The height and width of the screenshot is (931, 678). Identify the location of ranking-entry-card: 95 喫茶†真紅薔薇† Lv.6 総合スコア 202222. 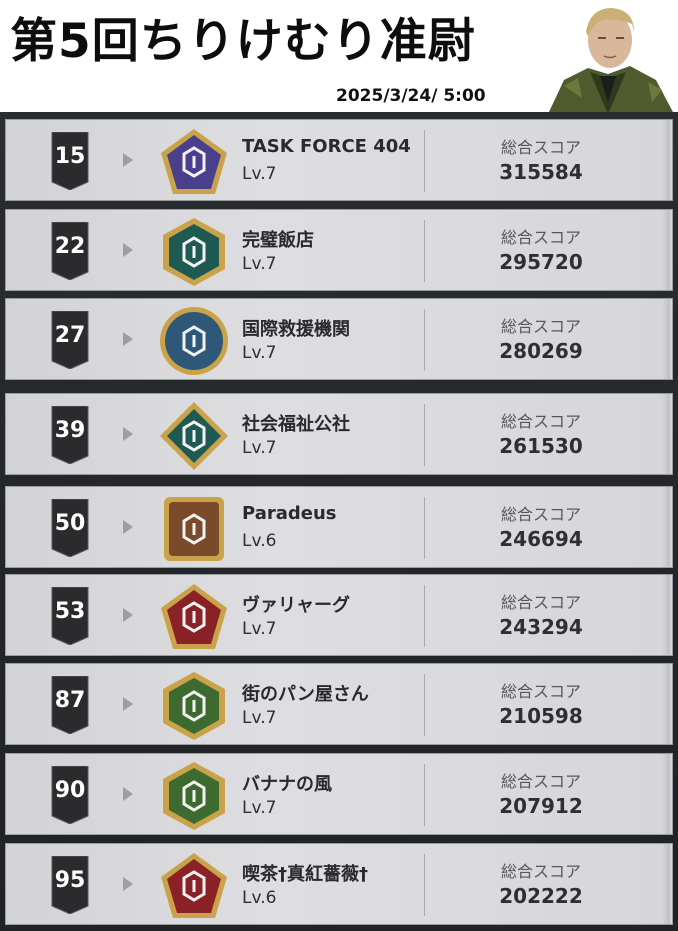
(339, 884).